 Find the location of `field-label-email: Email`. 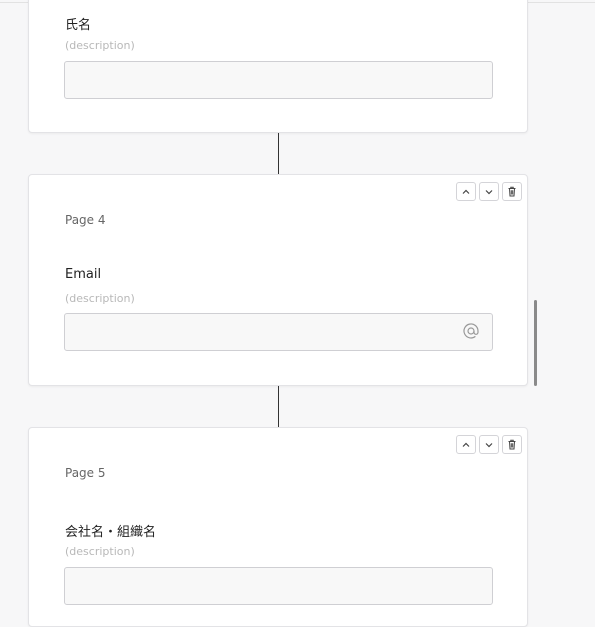

field-label-email: Email is located at coordinates (83, 274).